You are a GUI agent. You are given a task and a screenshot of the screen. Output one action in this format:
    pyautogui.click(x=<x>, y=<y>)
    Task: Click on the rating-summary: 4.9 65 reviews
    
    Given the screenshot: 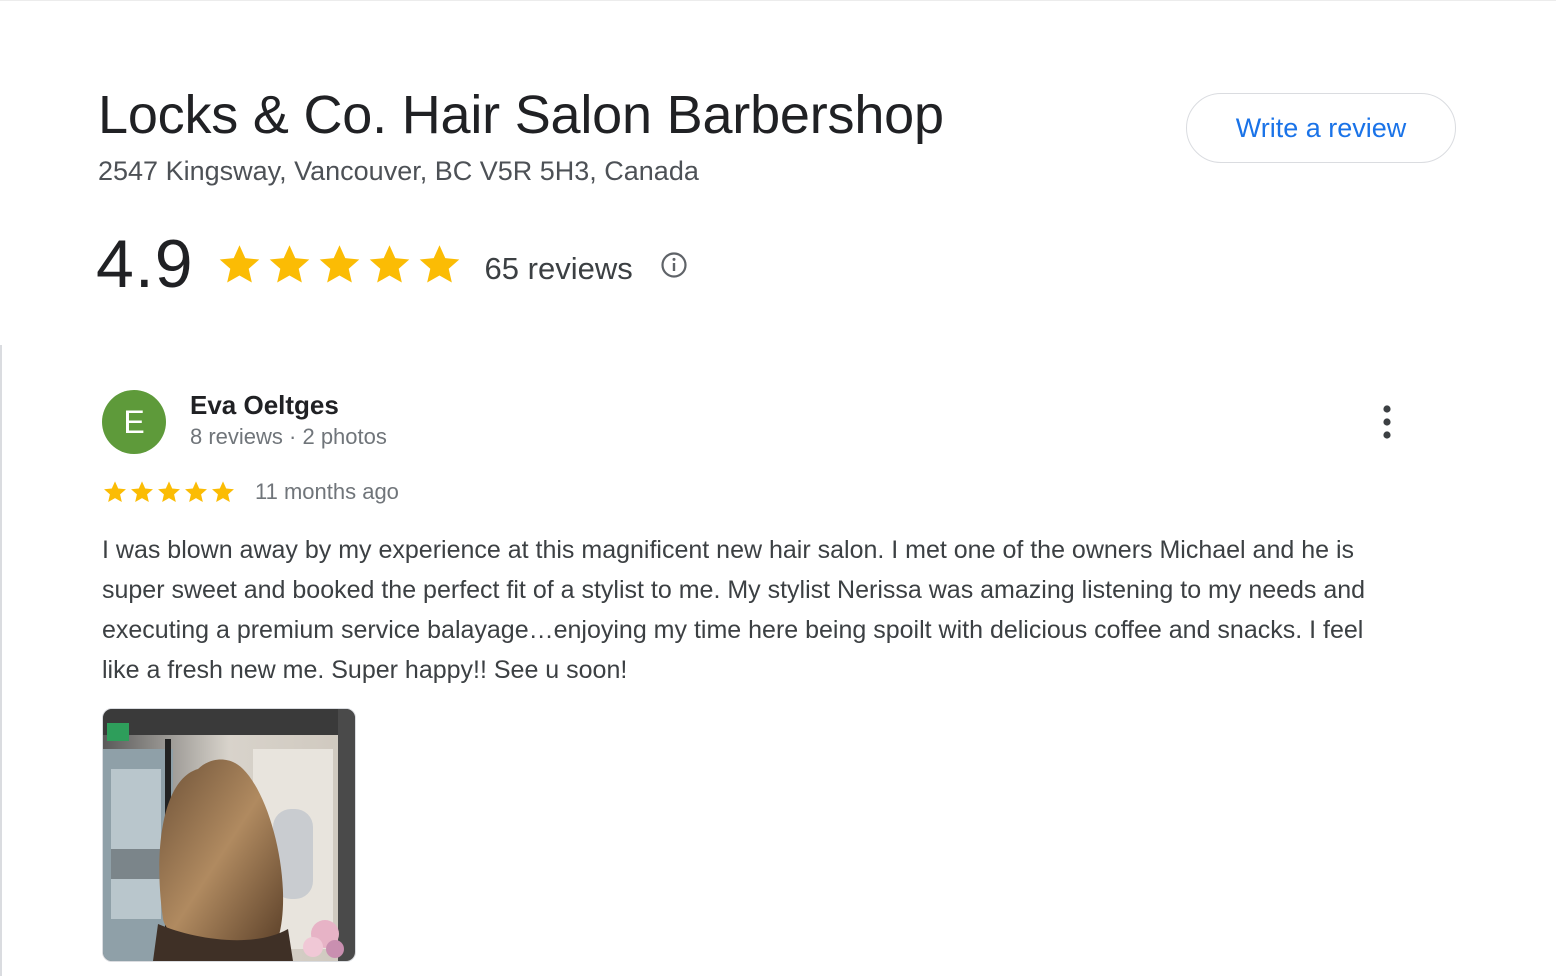 What is the action you would take?
    pyautogui.click(x=392, y=264)
    